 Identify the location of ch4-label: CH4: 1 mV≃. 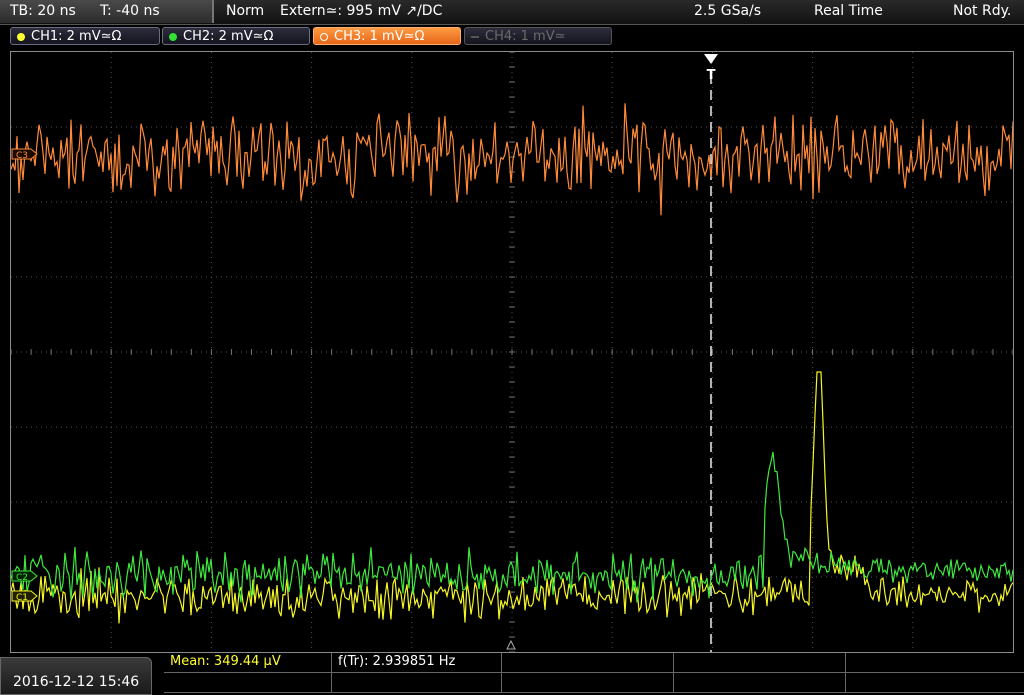
(525, 36).